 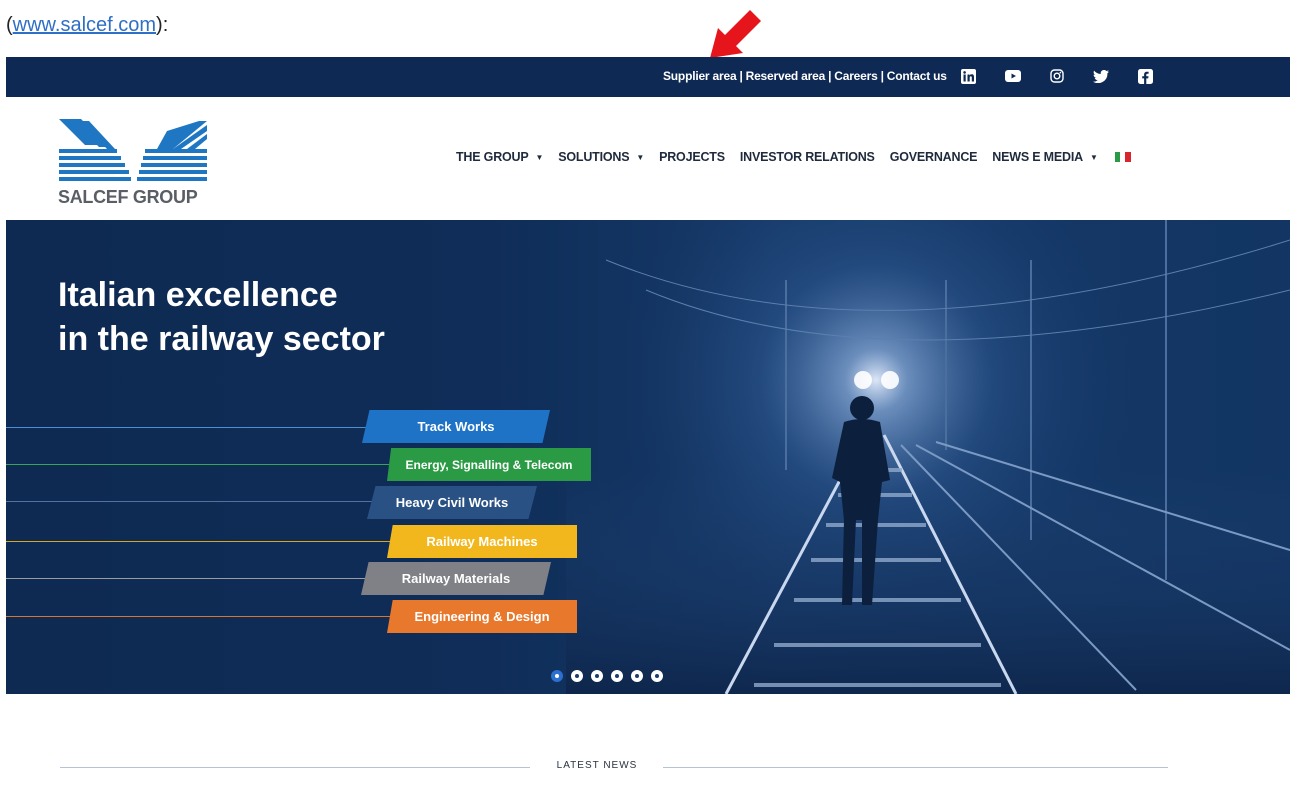 I want to click on supplier-area-link: Supplier area, so click(x=700, y=76).